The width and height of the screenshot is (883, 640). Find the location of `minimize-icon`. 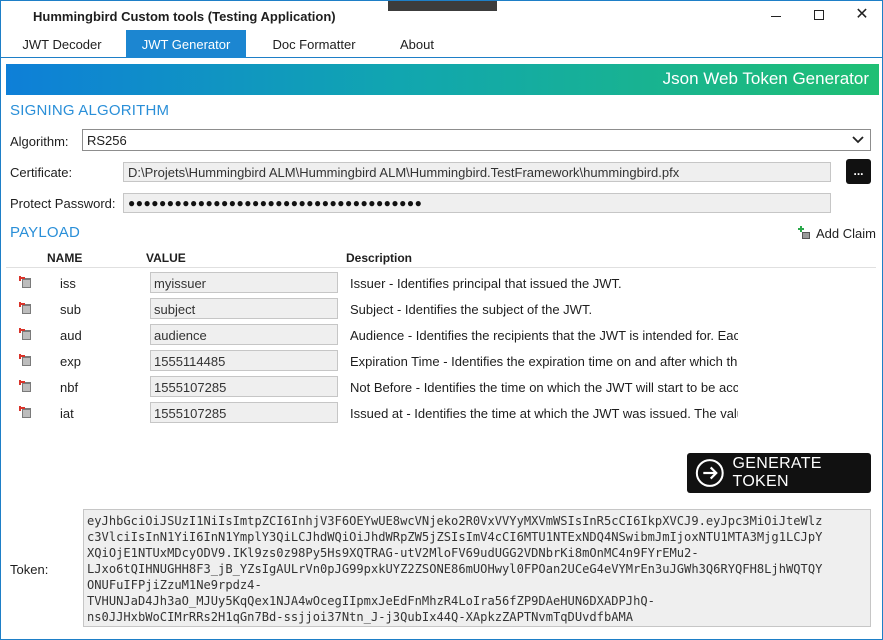

minimize-icon is located at coordinates (776, 16).